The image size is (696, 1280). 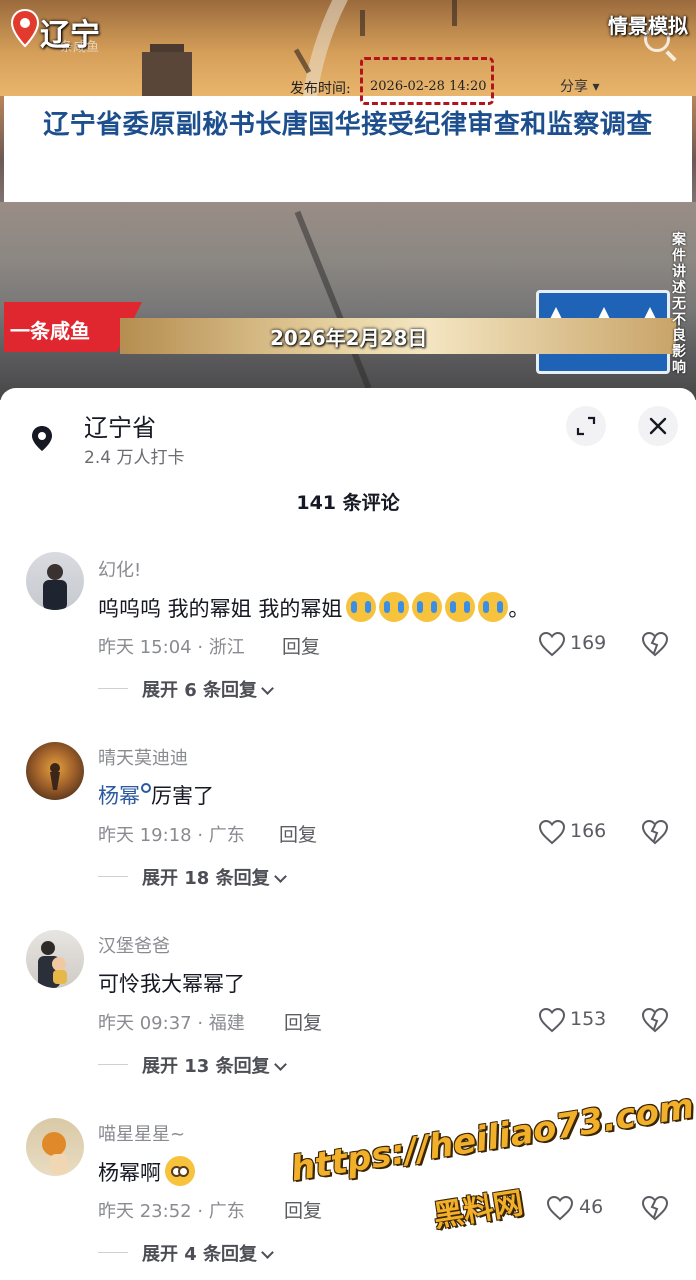 I want to click on comment-body: 厉害了, so click(x=182, y=796).